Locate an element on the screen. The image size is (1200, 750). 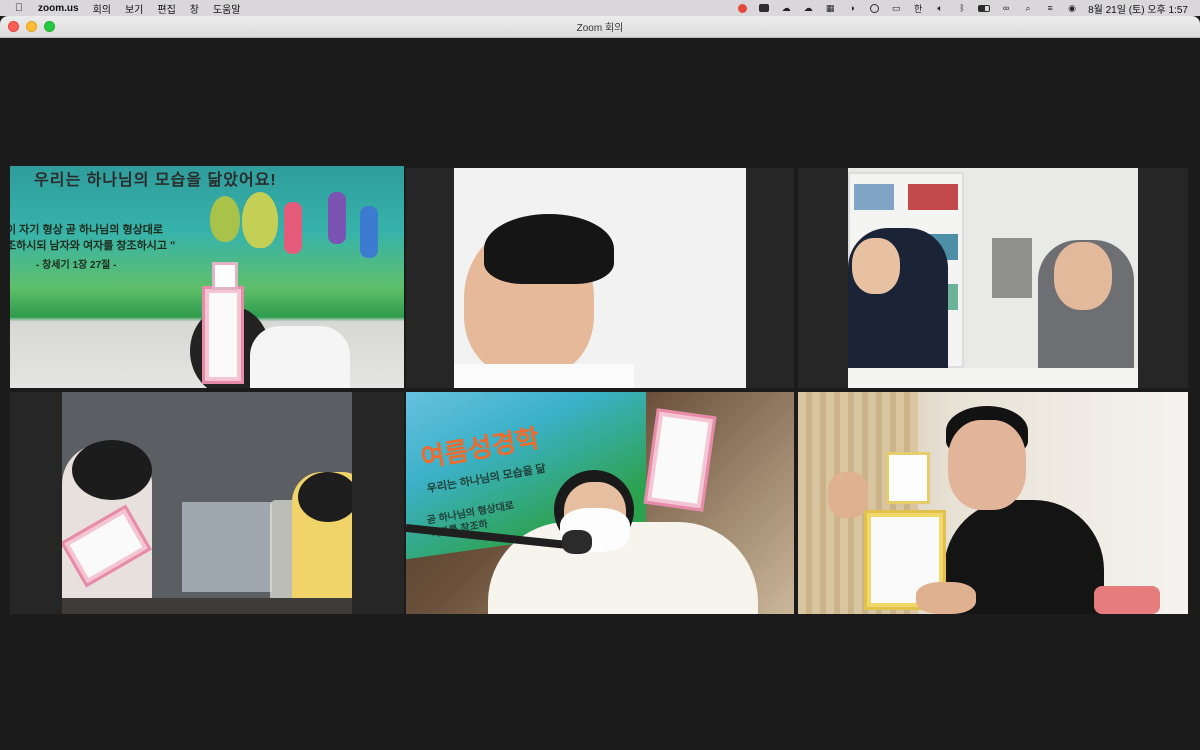
video-feed: 여름성경학 우리는 하나님의 모습을 닮 곧 하나님의 형상대로 여자를 창조하 is located at coordinates (600, 503).